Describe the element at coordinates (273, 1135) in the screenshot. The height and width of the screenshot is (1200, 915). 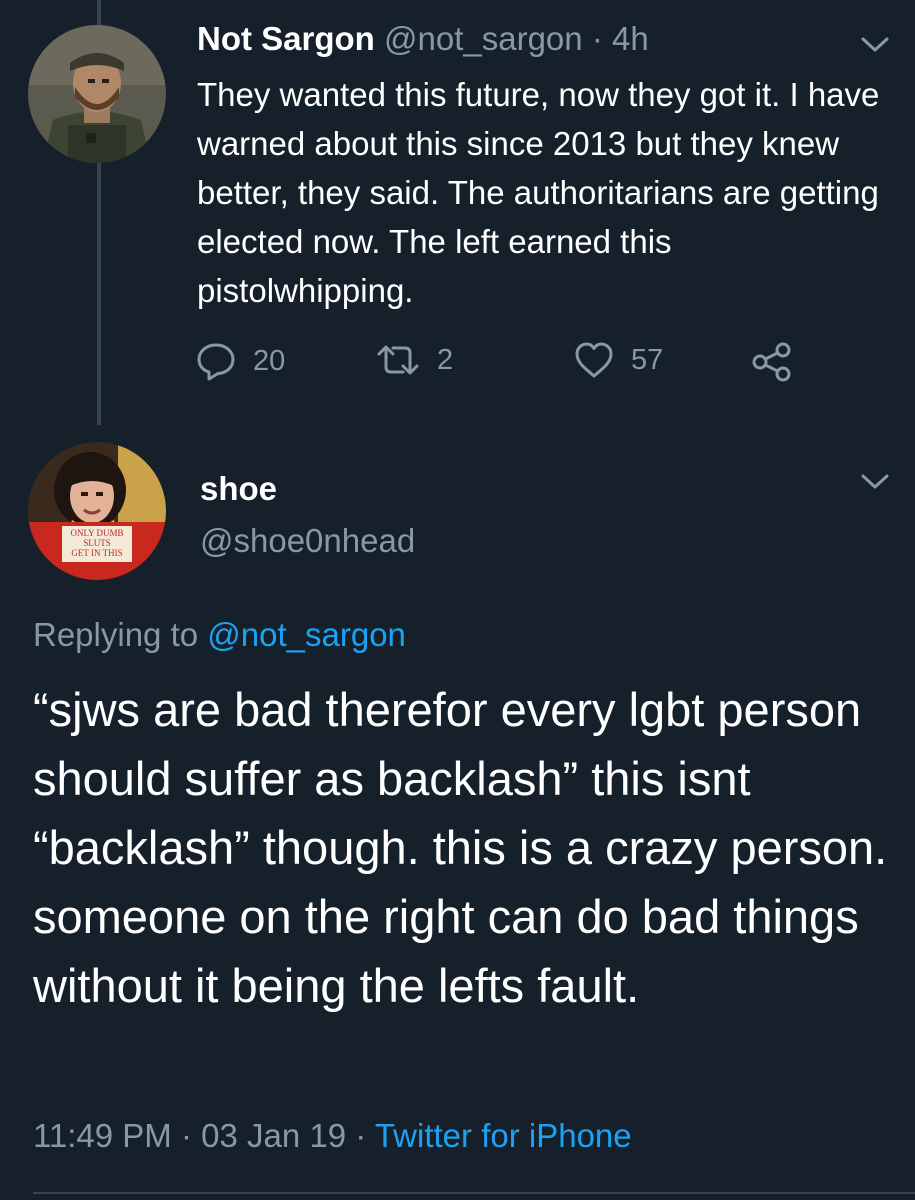
I see `tweet-date: 03 Jan 19` at that location.